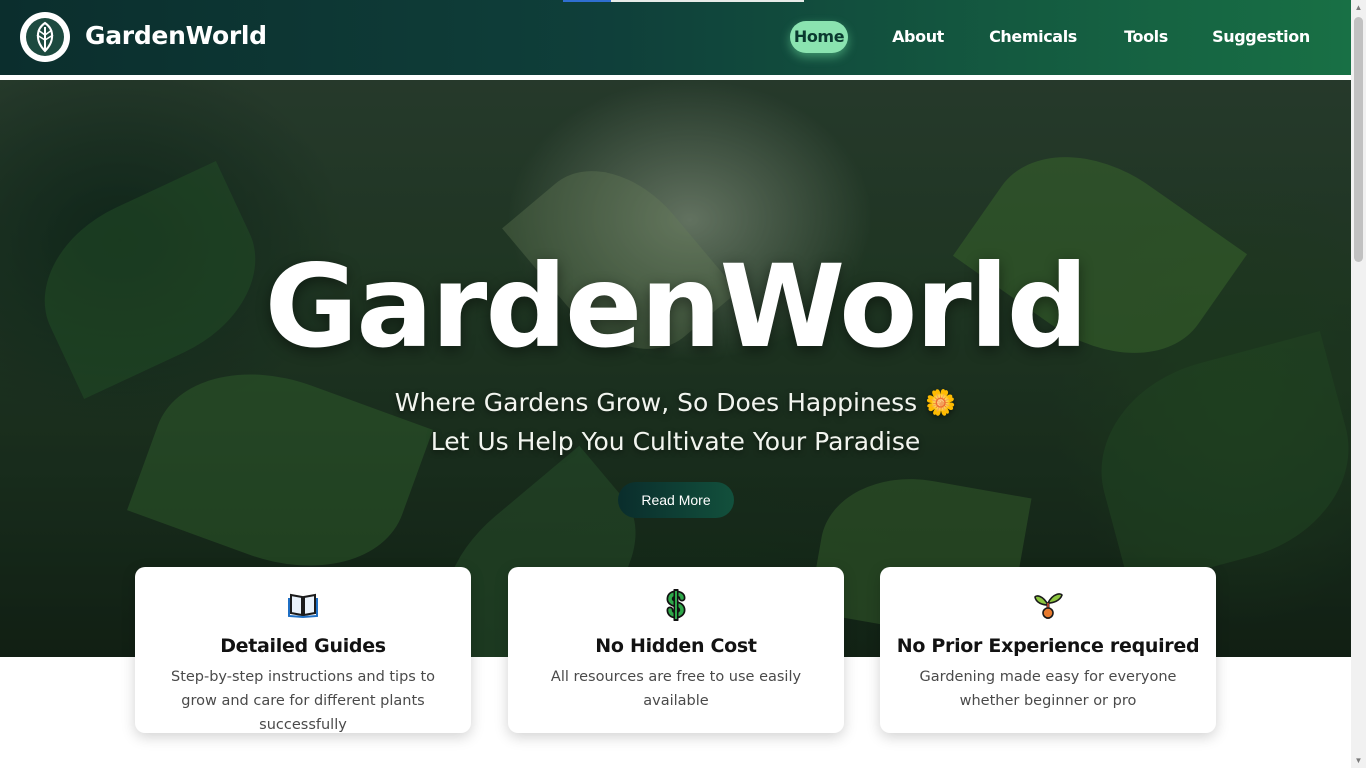 The height and width of the screenshot is (768, 1366). What do you see at coordinates (676, 306) in the screenshot?
I see `hero-title: GardenWorld` at bounding box center [676, 306].